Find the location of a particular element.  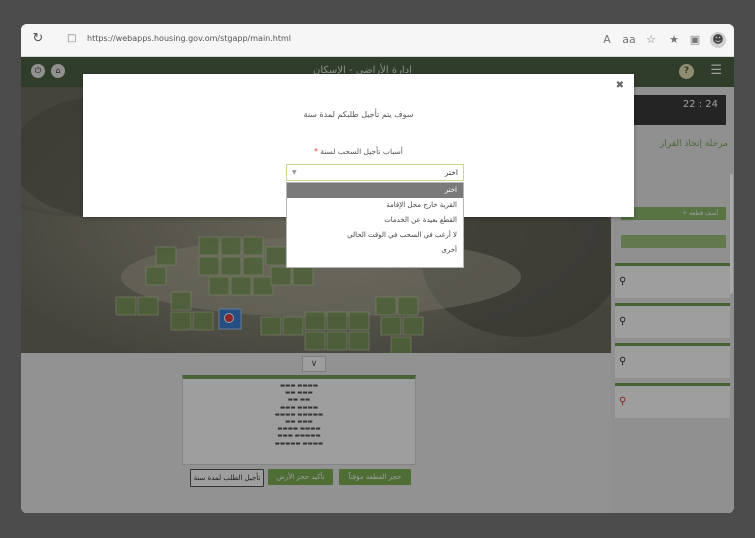

reload-icon: ↻ is located at coordinates (38, 39).